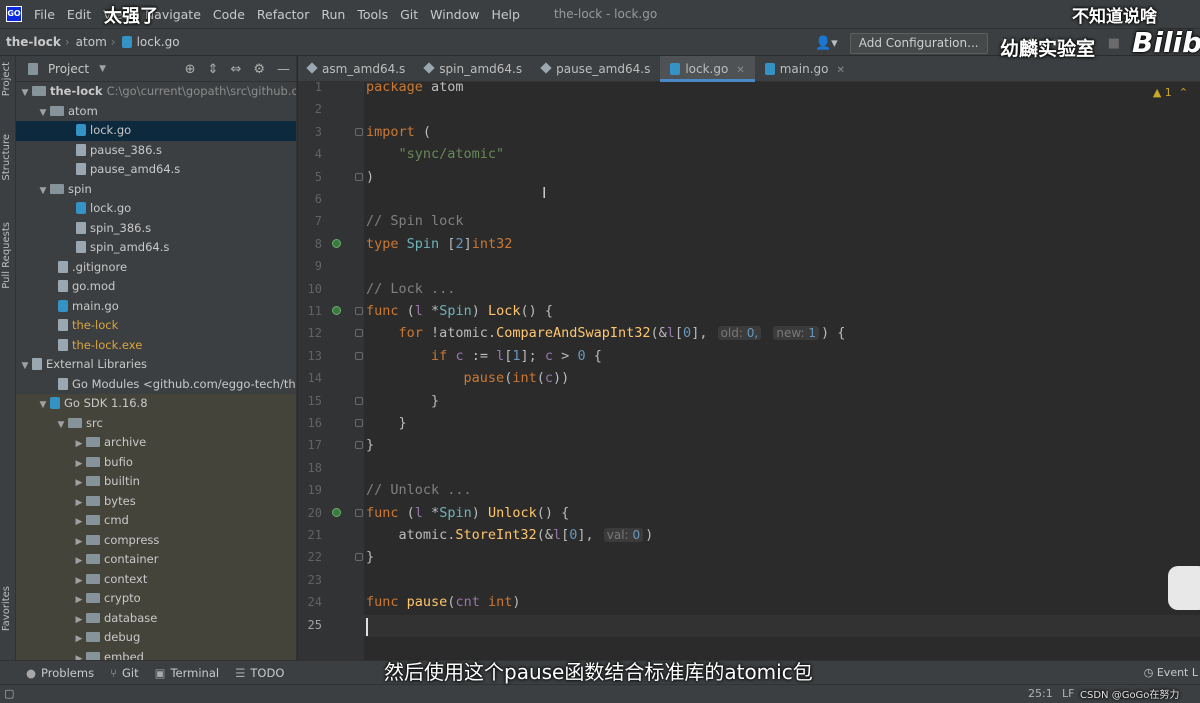 The width and height of the screenshot is (1200, 703). Describe the element at coordinates (156, 521) in the screenshot. I see `tree-node-cmd: ▶ cmd` at that location.